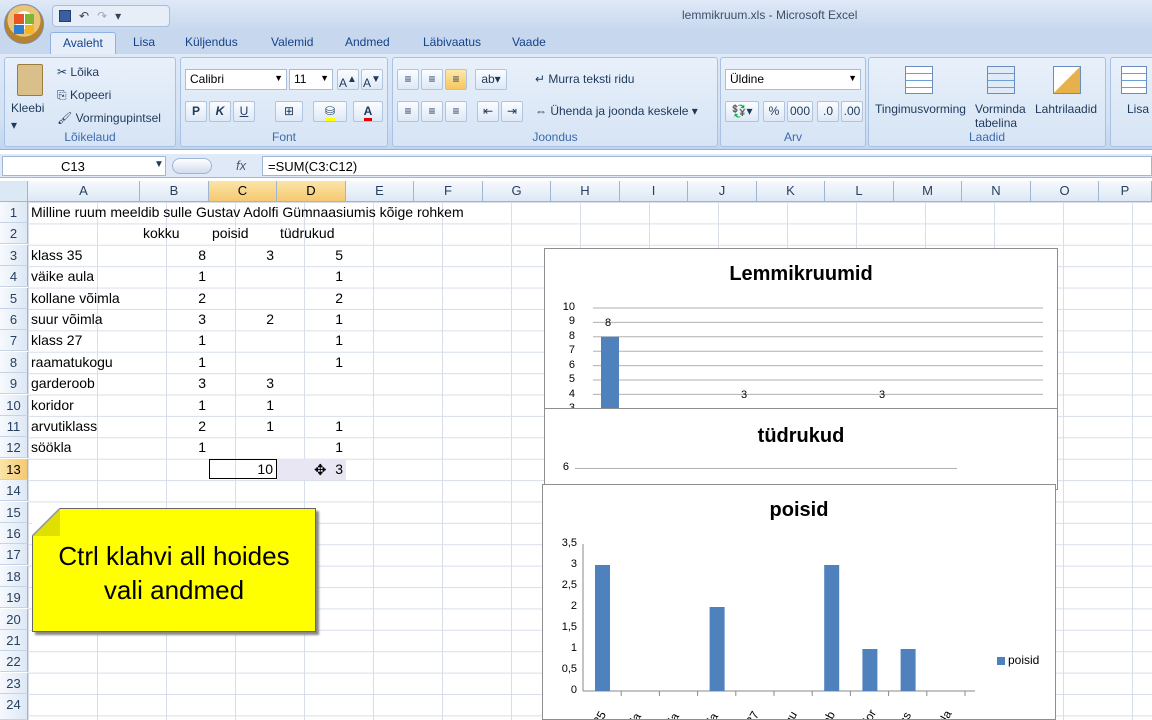 This screenshot has width=1152, height=720. Describe the element at coordinates (529, 42) in the screenshot. I see `tab-vaade: Vaade` at that location.